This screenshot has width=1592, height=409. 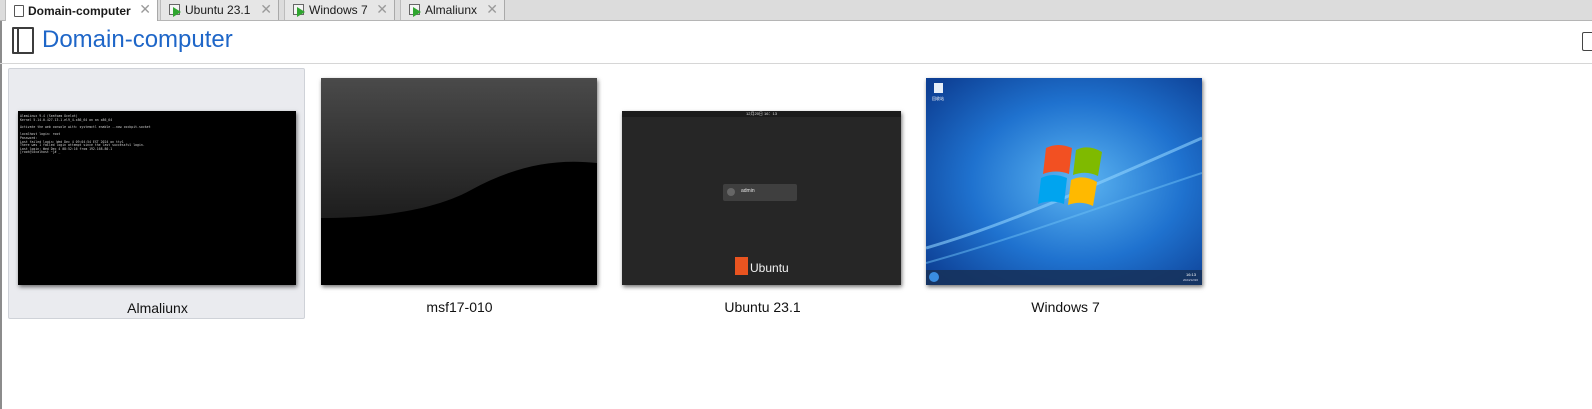 I want to click on user-list-item: admin, so click(x=760, y=192).